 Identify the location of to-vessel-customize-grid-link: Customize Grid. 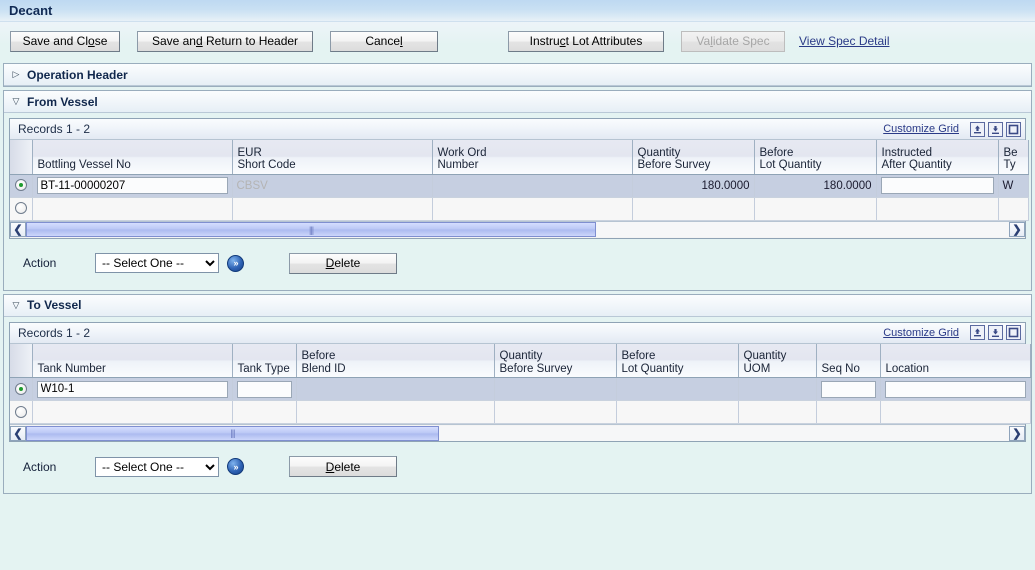
(921, 333).